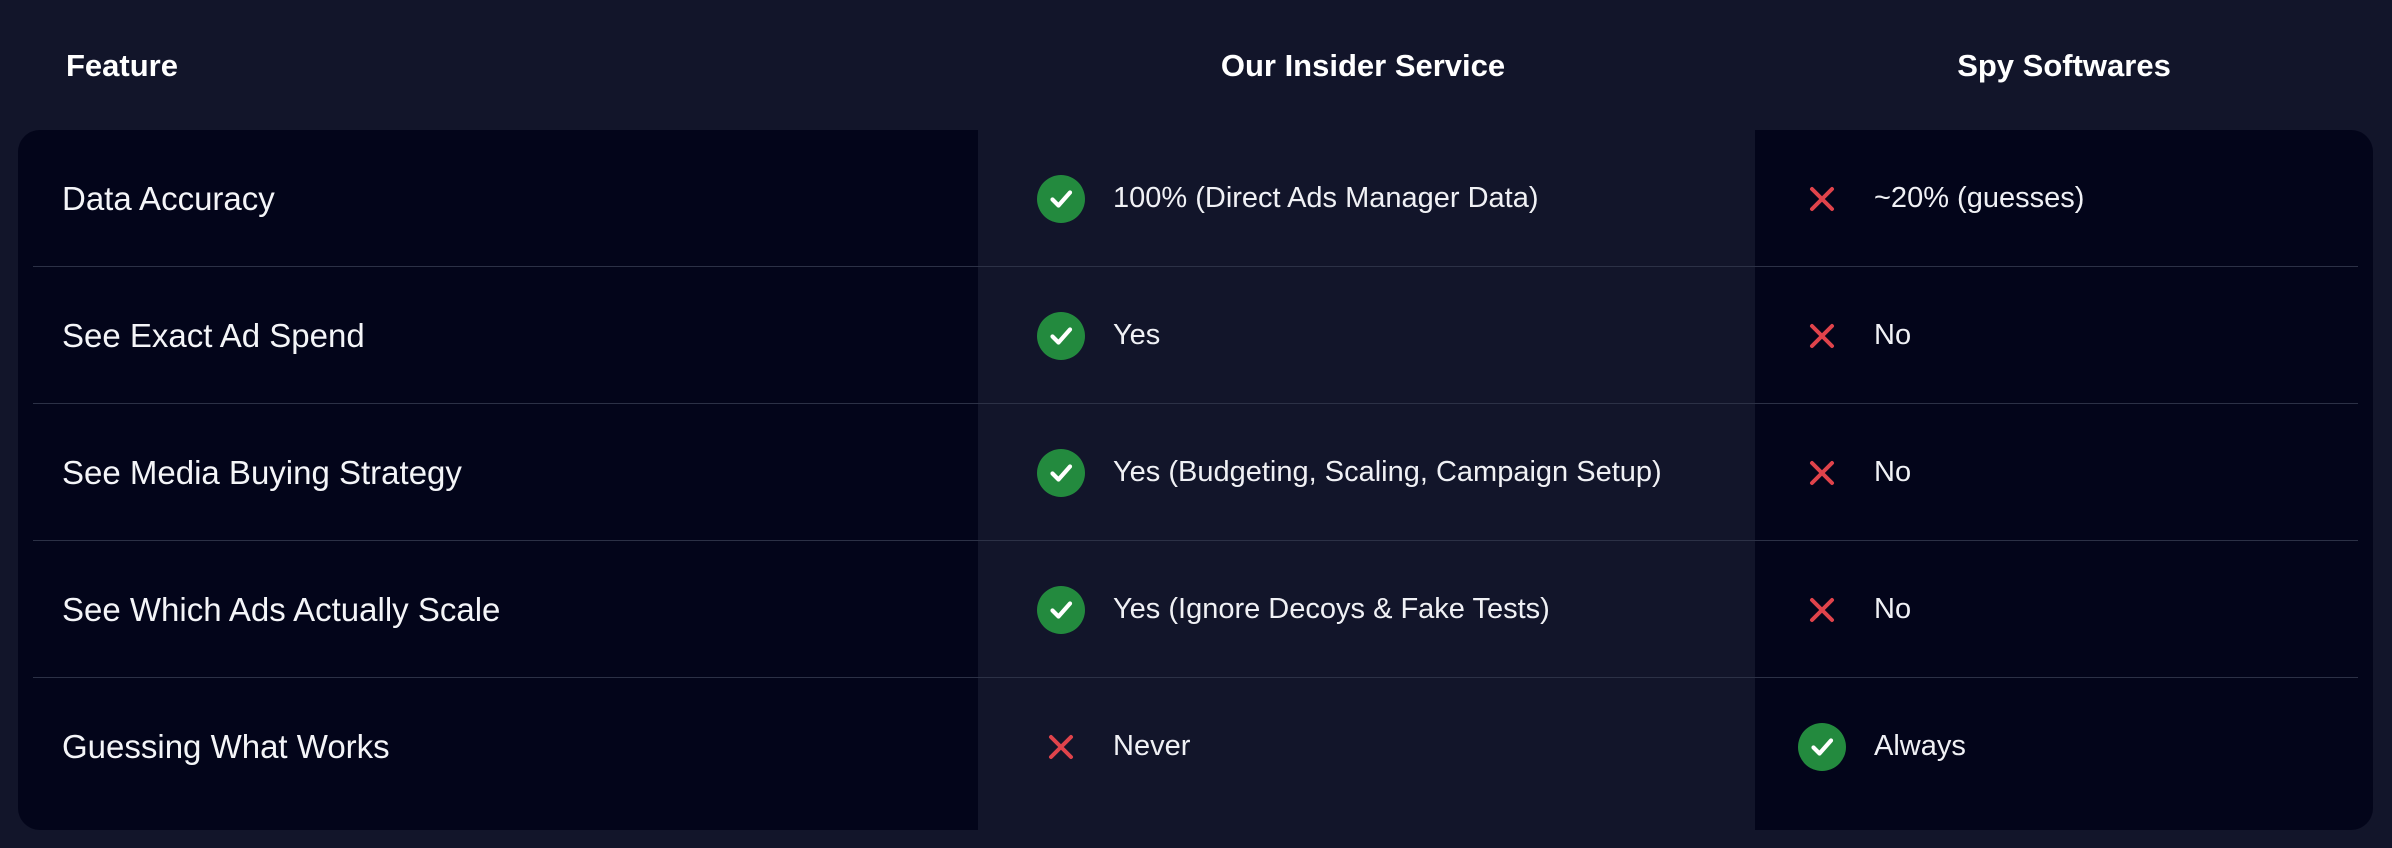  I want to click on header-insider-service: Our Insider Service, so click(1363, 65).